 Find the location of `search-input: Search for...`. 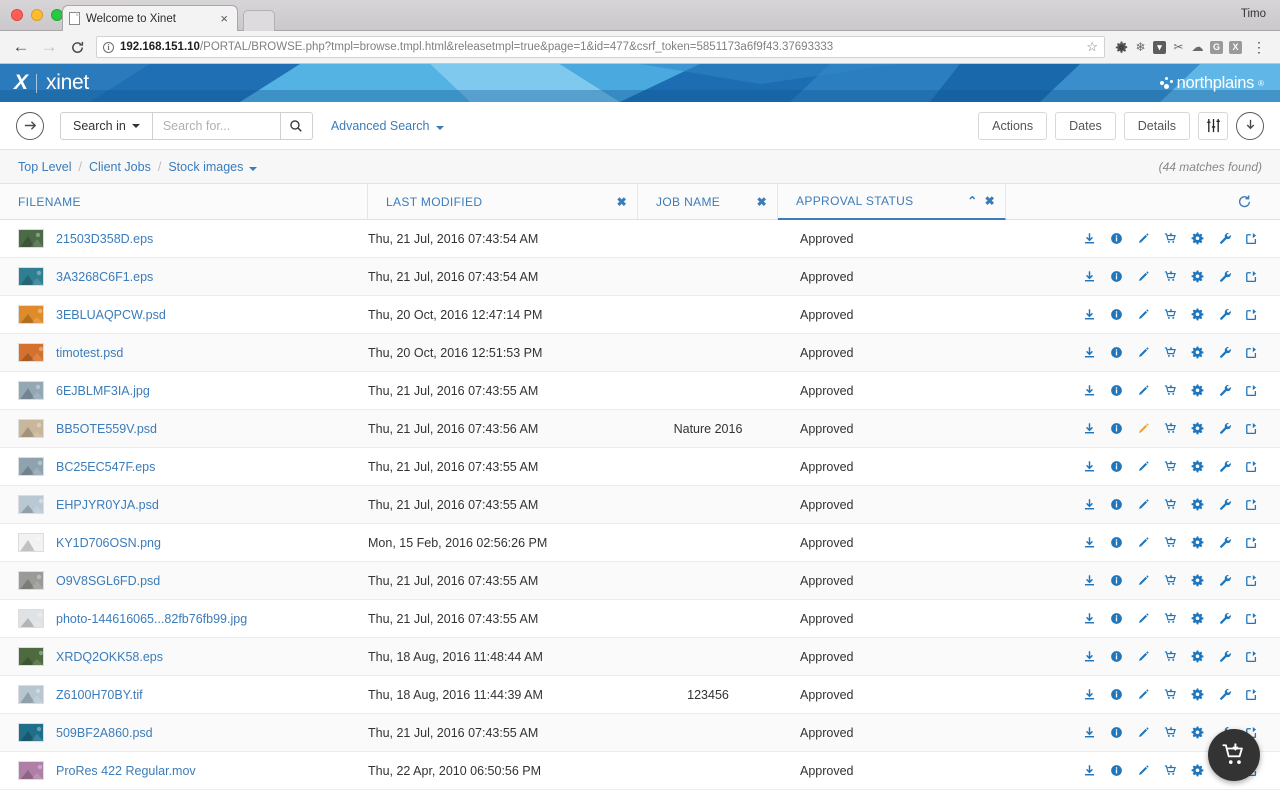

search-input: Search for... is located at coordinates (216, 125).